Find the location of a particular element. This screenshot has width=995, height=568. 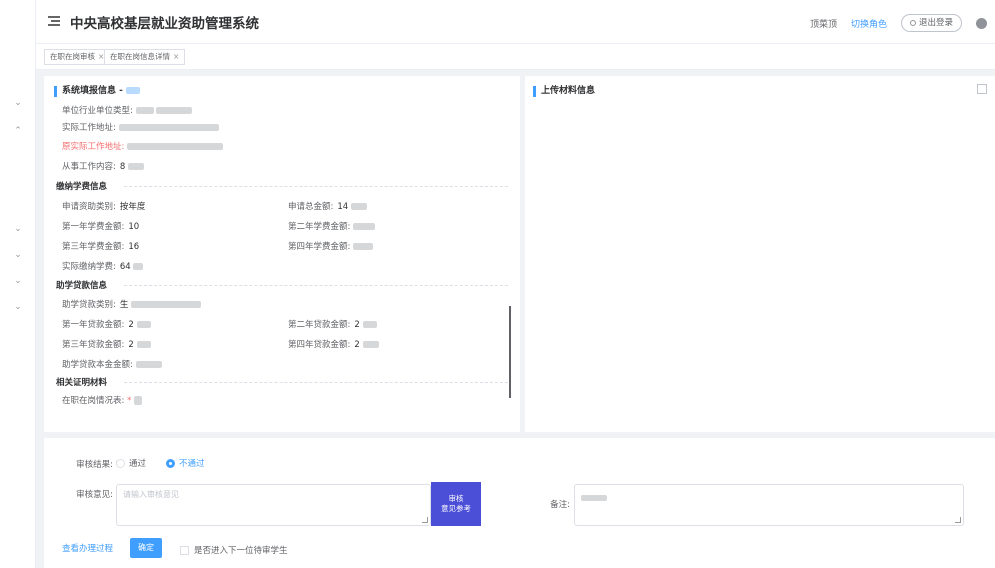

field-label: 第一年学费金额: is located at coordinates (93, 227).